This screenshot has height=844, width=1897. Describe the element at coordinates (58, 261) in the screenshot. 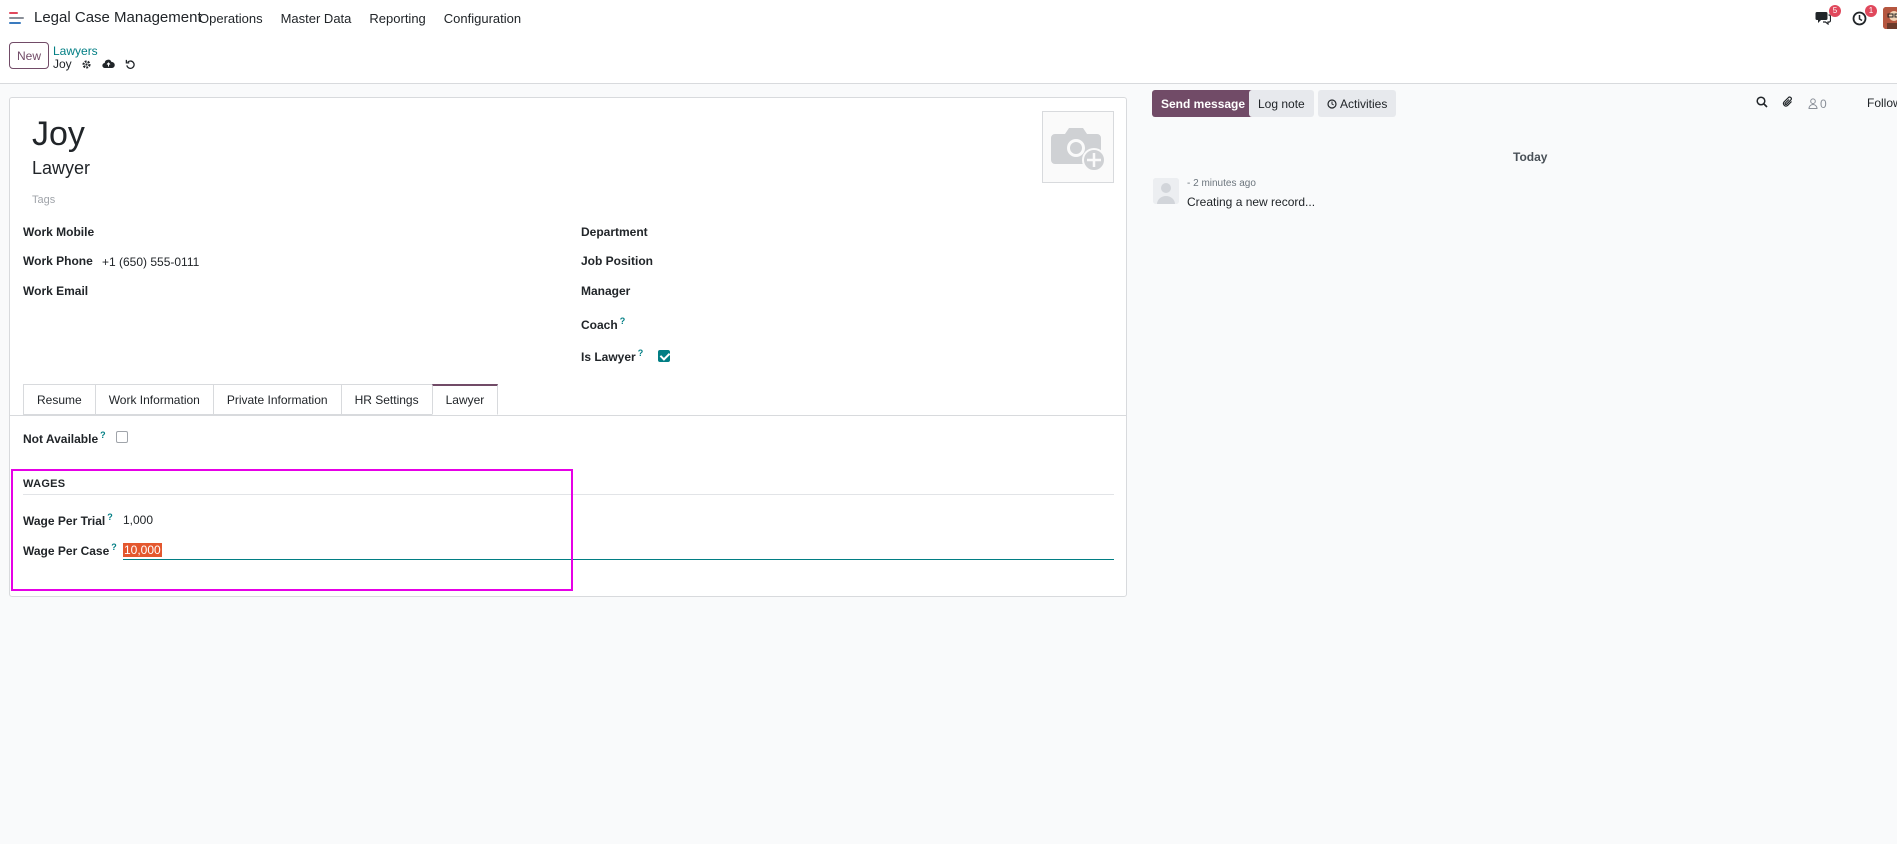

I see `work-phone-label: Work Phone` at that location.